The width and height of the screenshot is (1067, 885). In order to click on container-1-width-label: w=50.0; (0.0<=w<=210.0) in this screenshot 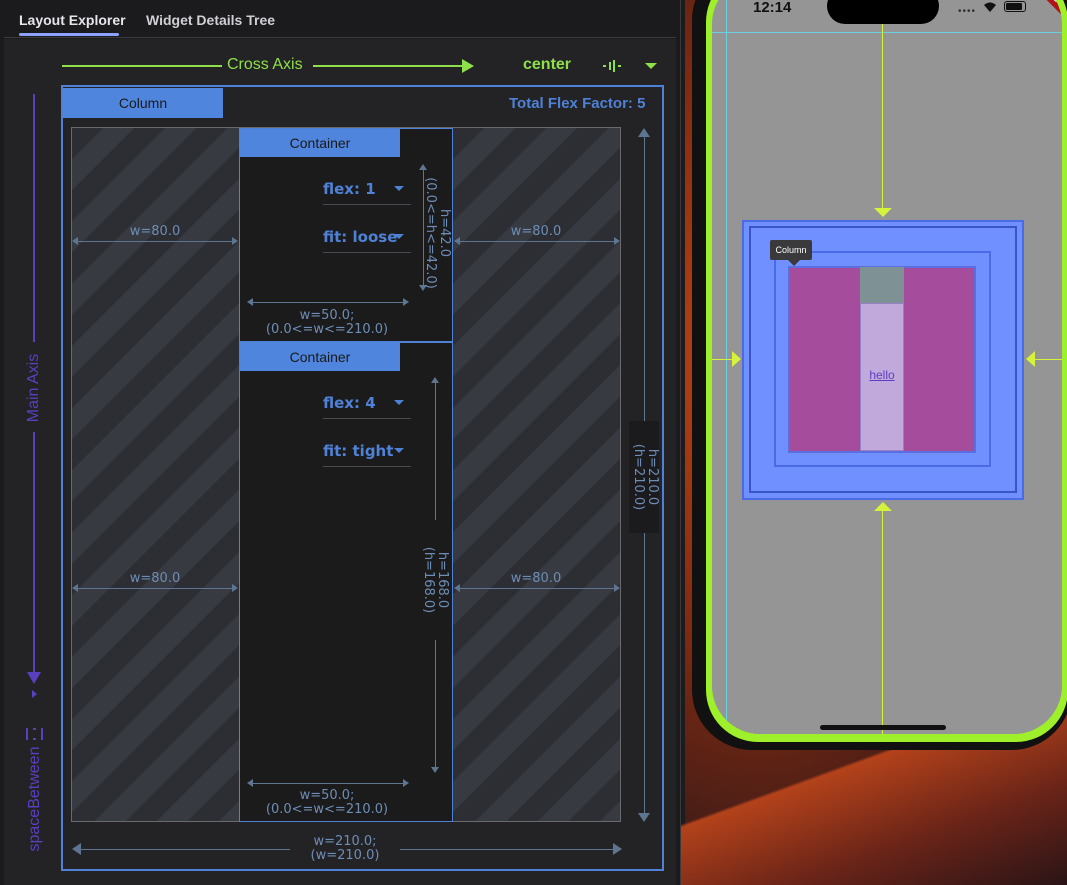, I will do `click(327, 323)`.